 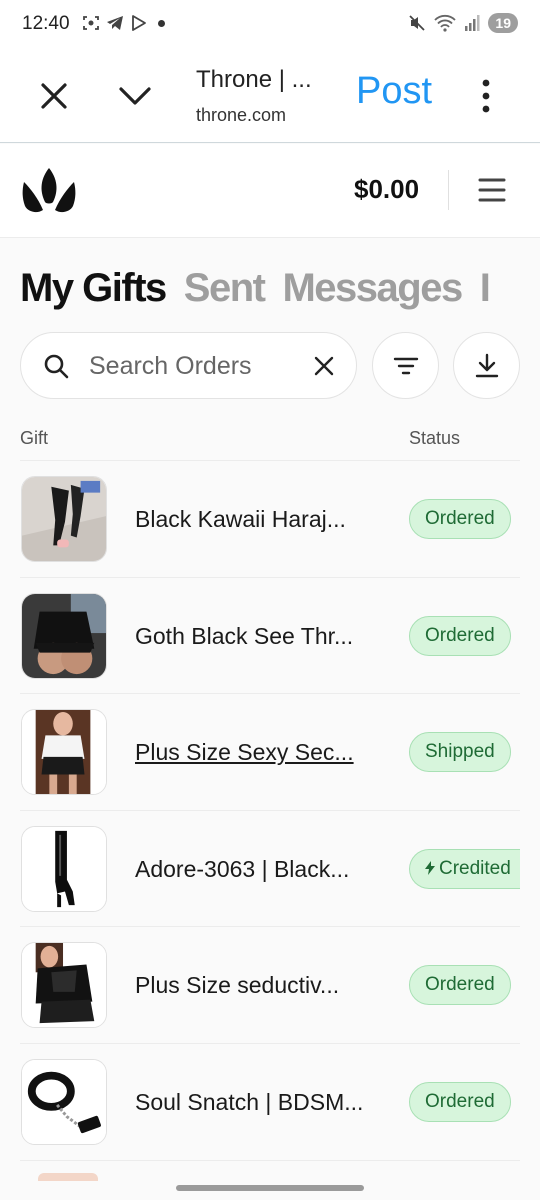 What do you see at coordinates (324, 366) in the screenshot?
I see `clear-search-icon` at bounding box center [324, 366].